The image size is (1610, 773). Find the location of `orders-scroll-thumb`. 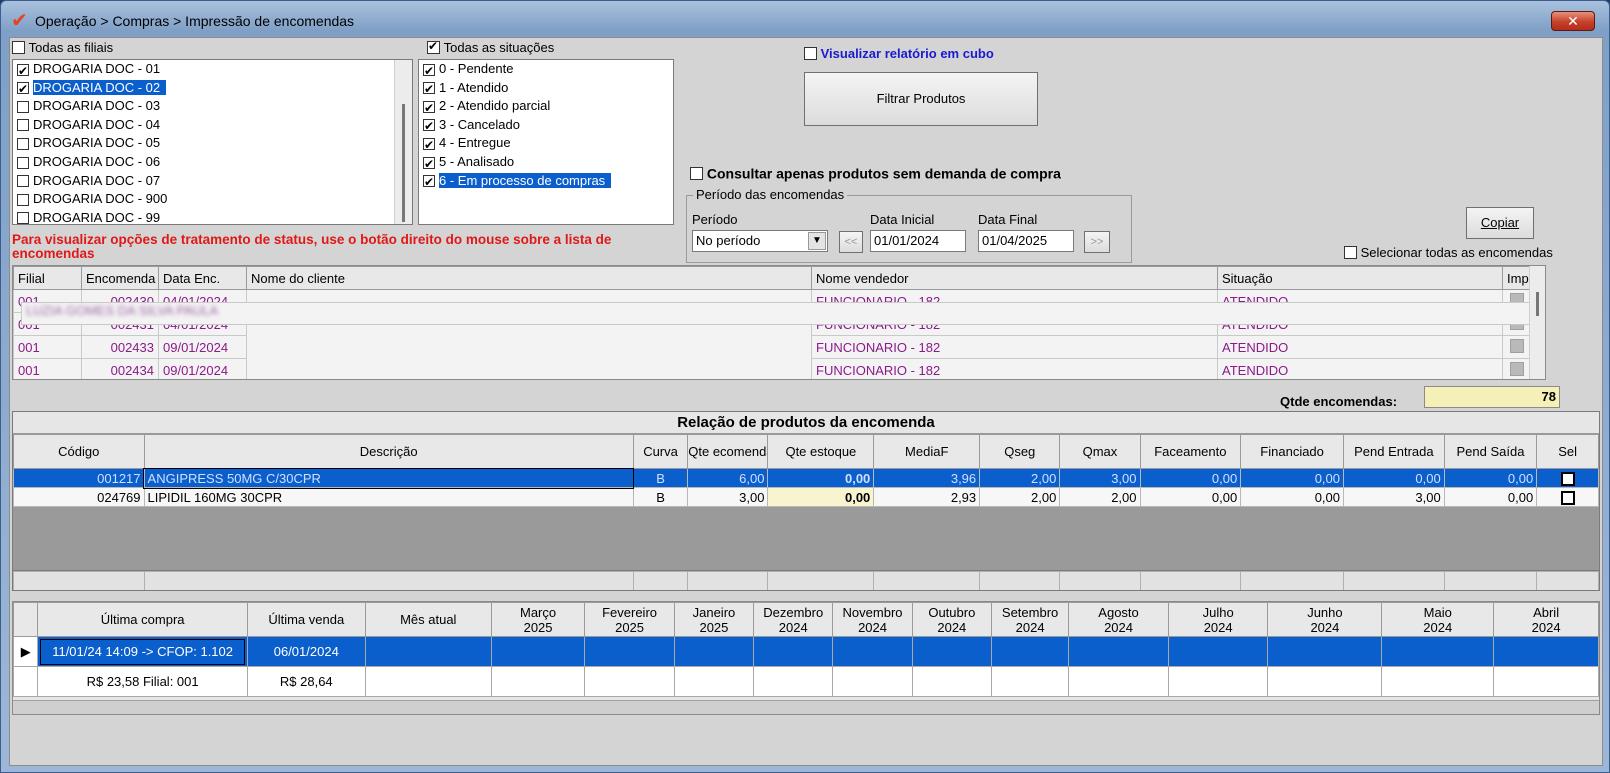

orders-scroll-thumb is located at coordinates (1537, 304).